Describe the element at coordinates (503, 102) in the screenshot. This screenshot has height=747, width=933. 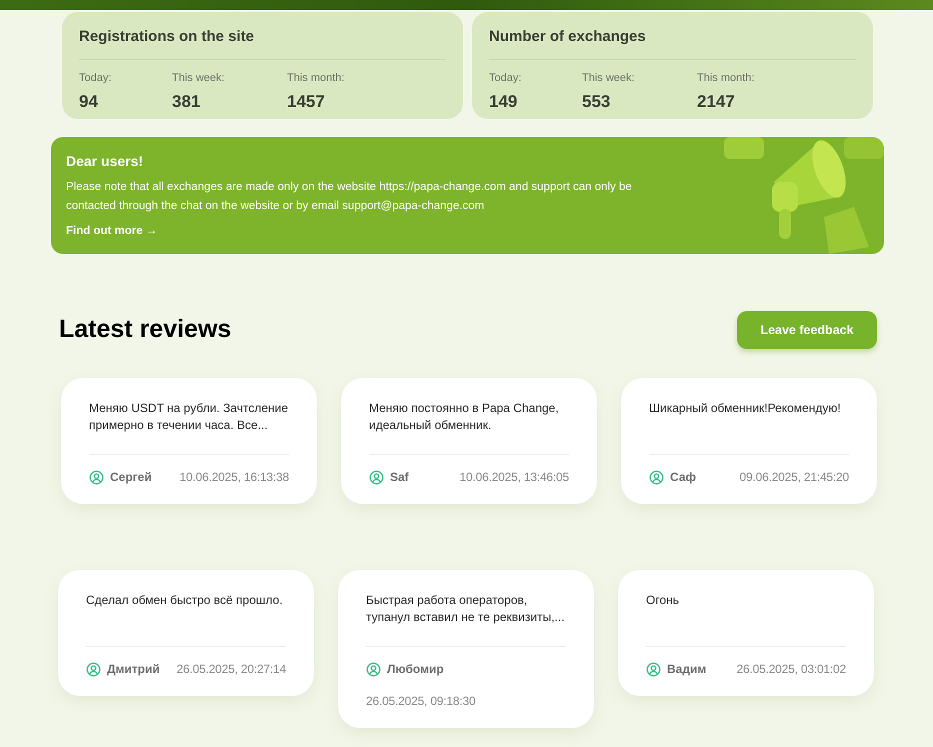
I see `stat-value: 149` at that location.